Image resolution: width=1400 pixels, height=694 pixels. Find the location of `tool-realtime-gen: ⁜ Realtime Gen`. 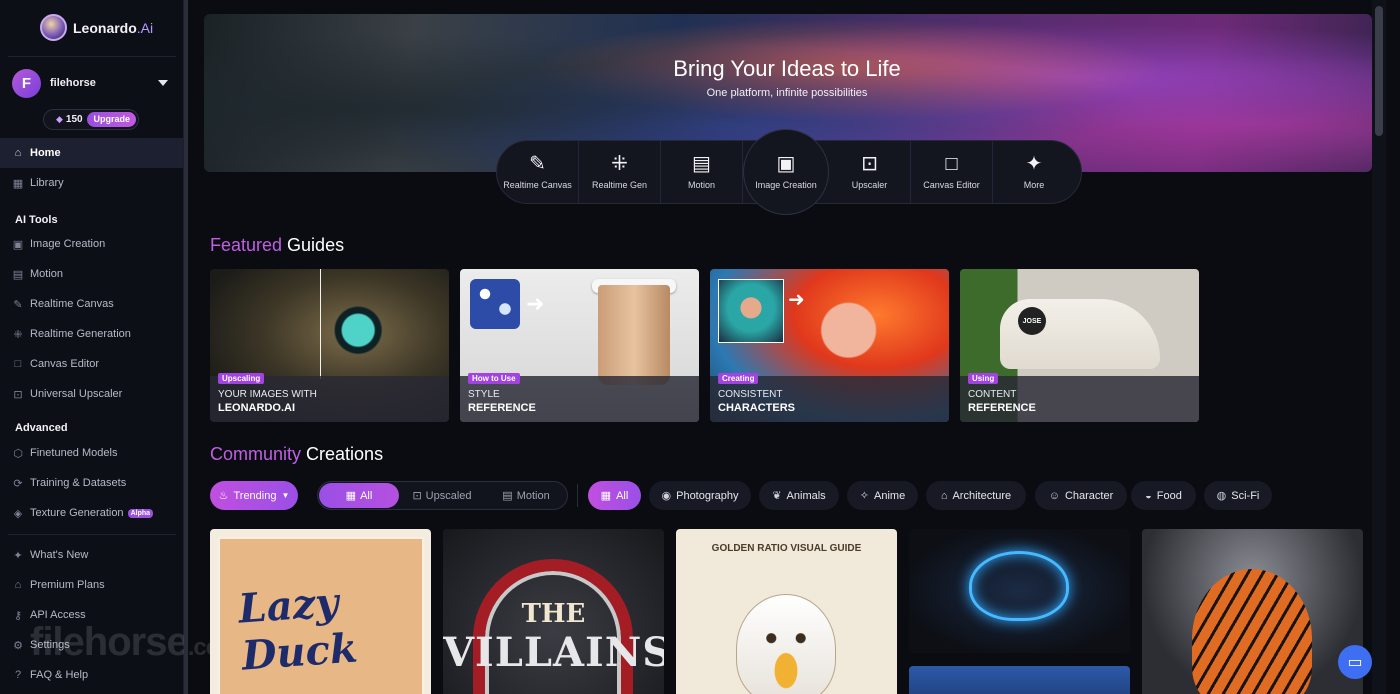

tool-realtime-gen: ⁜ Realtime Gen is located at coordinates (620, 172).